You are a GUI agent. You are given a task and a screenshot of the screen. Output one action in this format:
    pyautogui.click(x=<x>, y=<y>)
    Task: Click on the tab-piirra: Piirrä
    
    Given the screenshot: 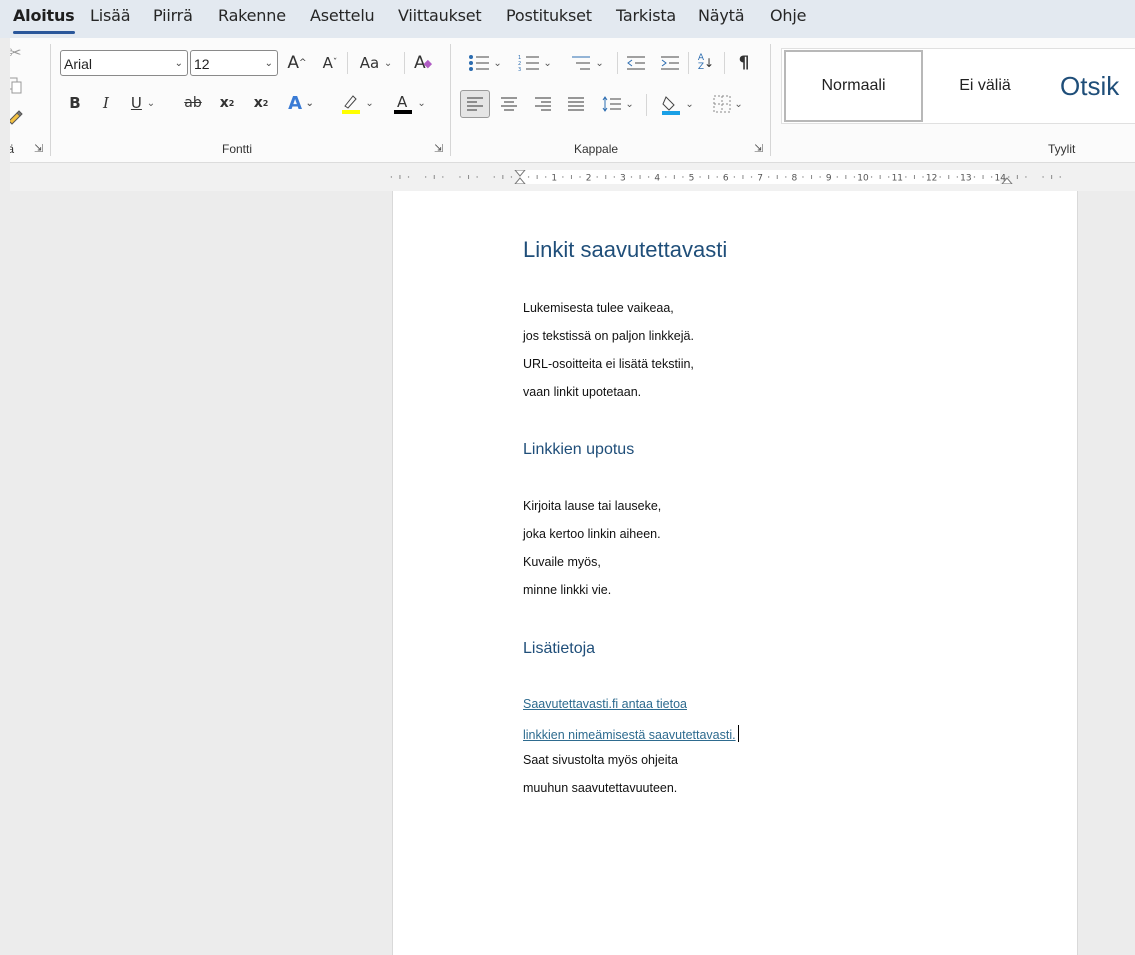 What is the action you would take?
    pyautogui.click(x=173, y=15)
    